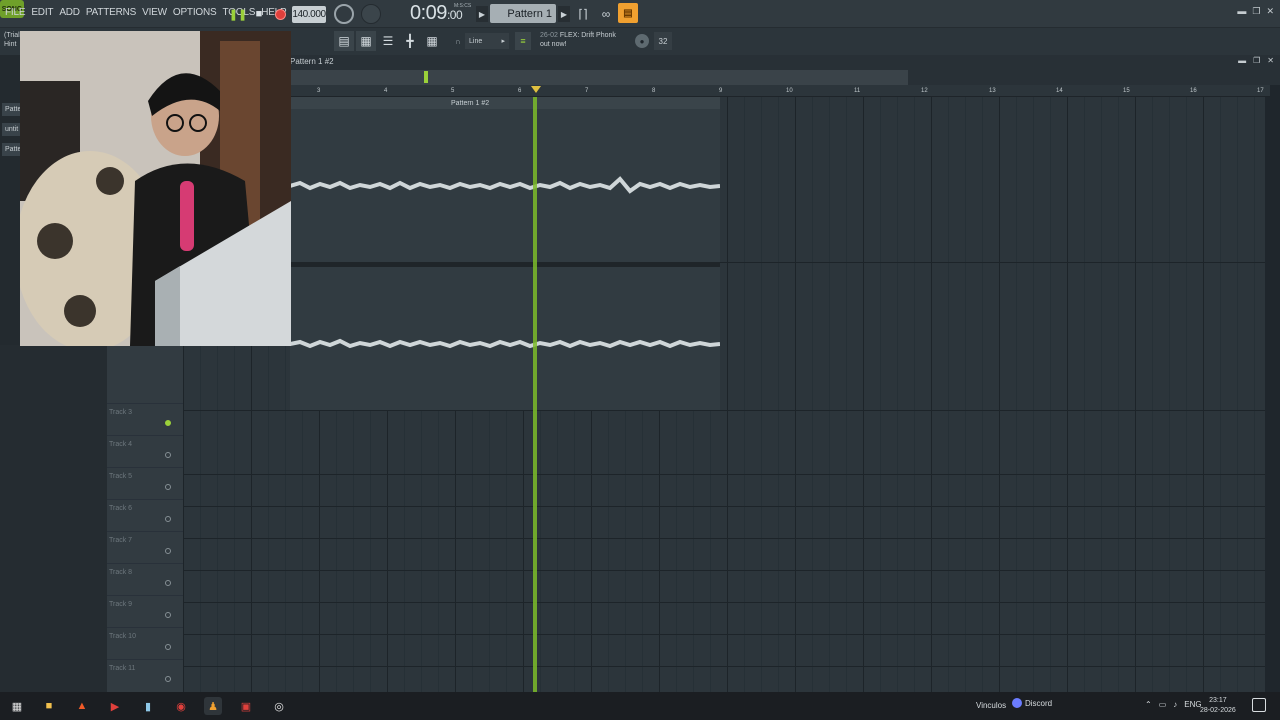  Describe the element at coordinates (238, 14) in the screenshot. I see `pause-icon: ❚❚` at that location.